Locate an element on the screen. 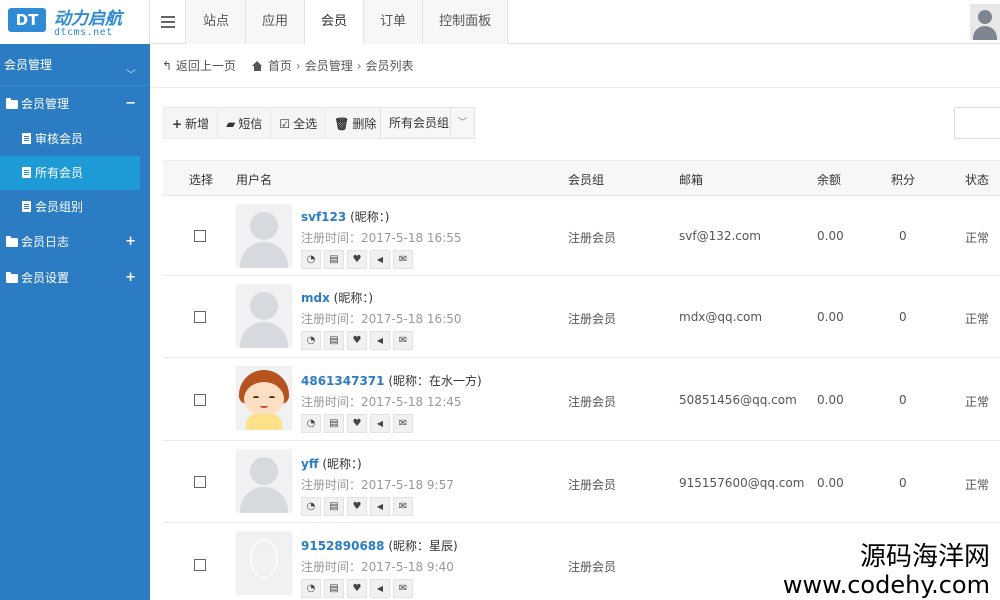 The width and height of the screenshot is (1000, 600). member-email: 915157600@qq.com is located at coordinates (742, 483).